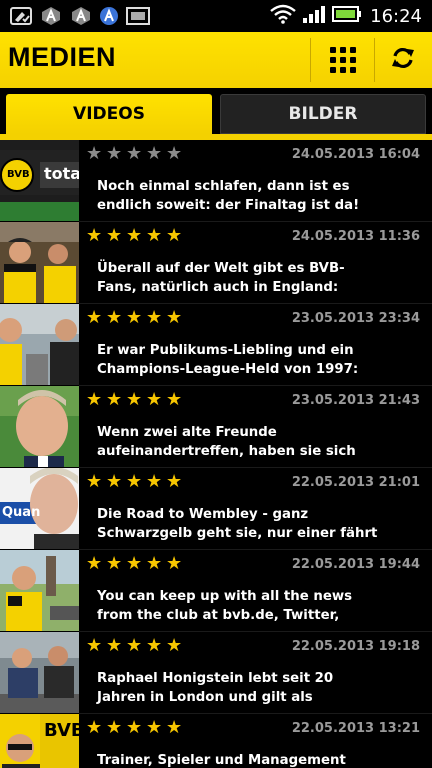 This screenshot has width=432, height=768. Describe the element at coordinates (39, 741) in the screenshot. I see `video-thumbnail: BVB` at that location.